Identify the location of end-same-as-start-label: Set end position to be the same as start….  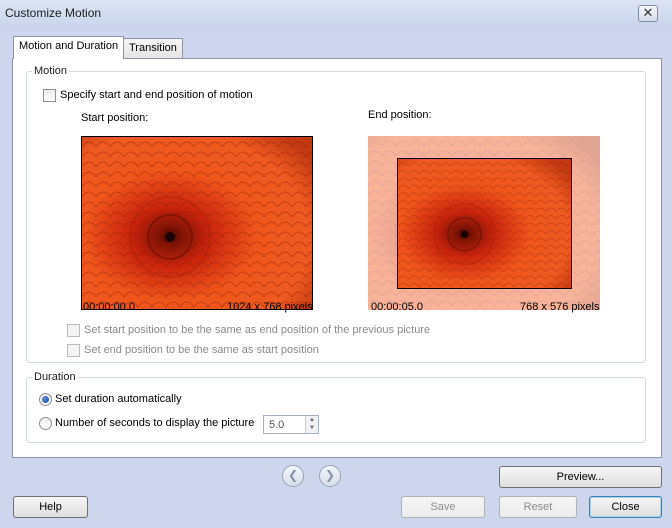
(201, 350).